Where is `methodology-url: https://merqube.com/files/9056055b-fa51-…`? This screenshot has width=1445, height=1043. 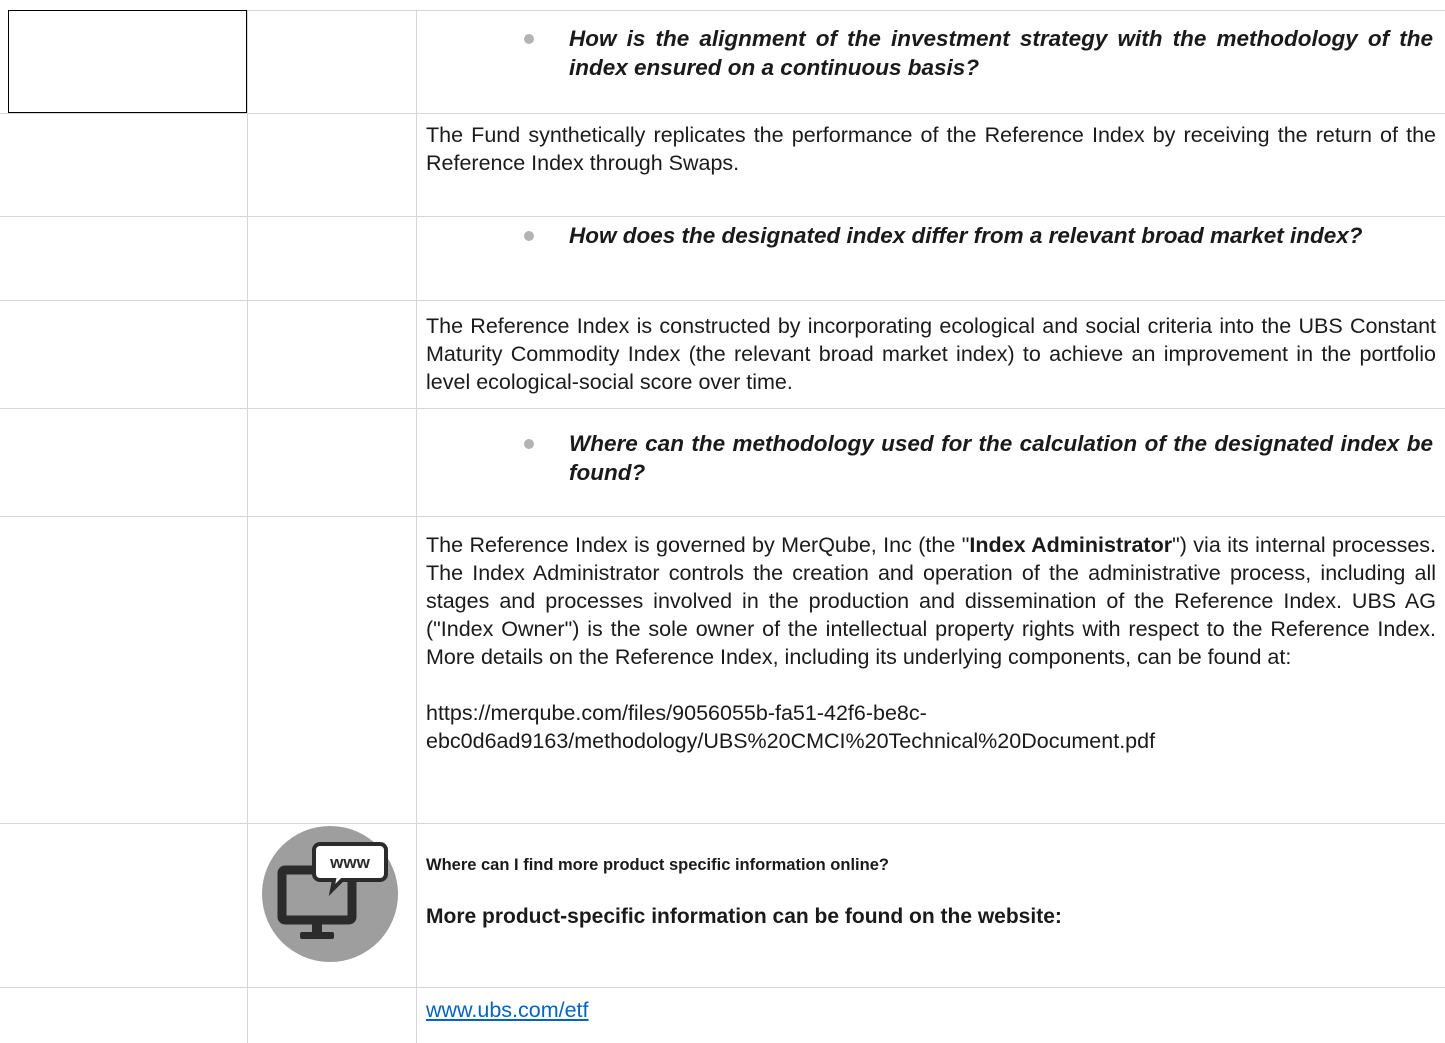
methodology-url: https://merqube.com/files/9056055b-fa51-… is located at coordinates (931, 727).